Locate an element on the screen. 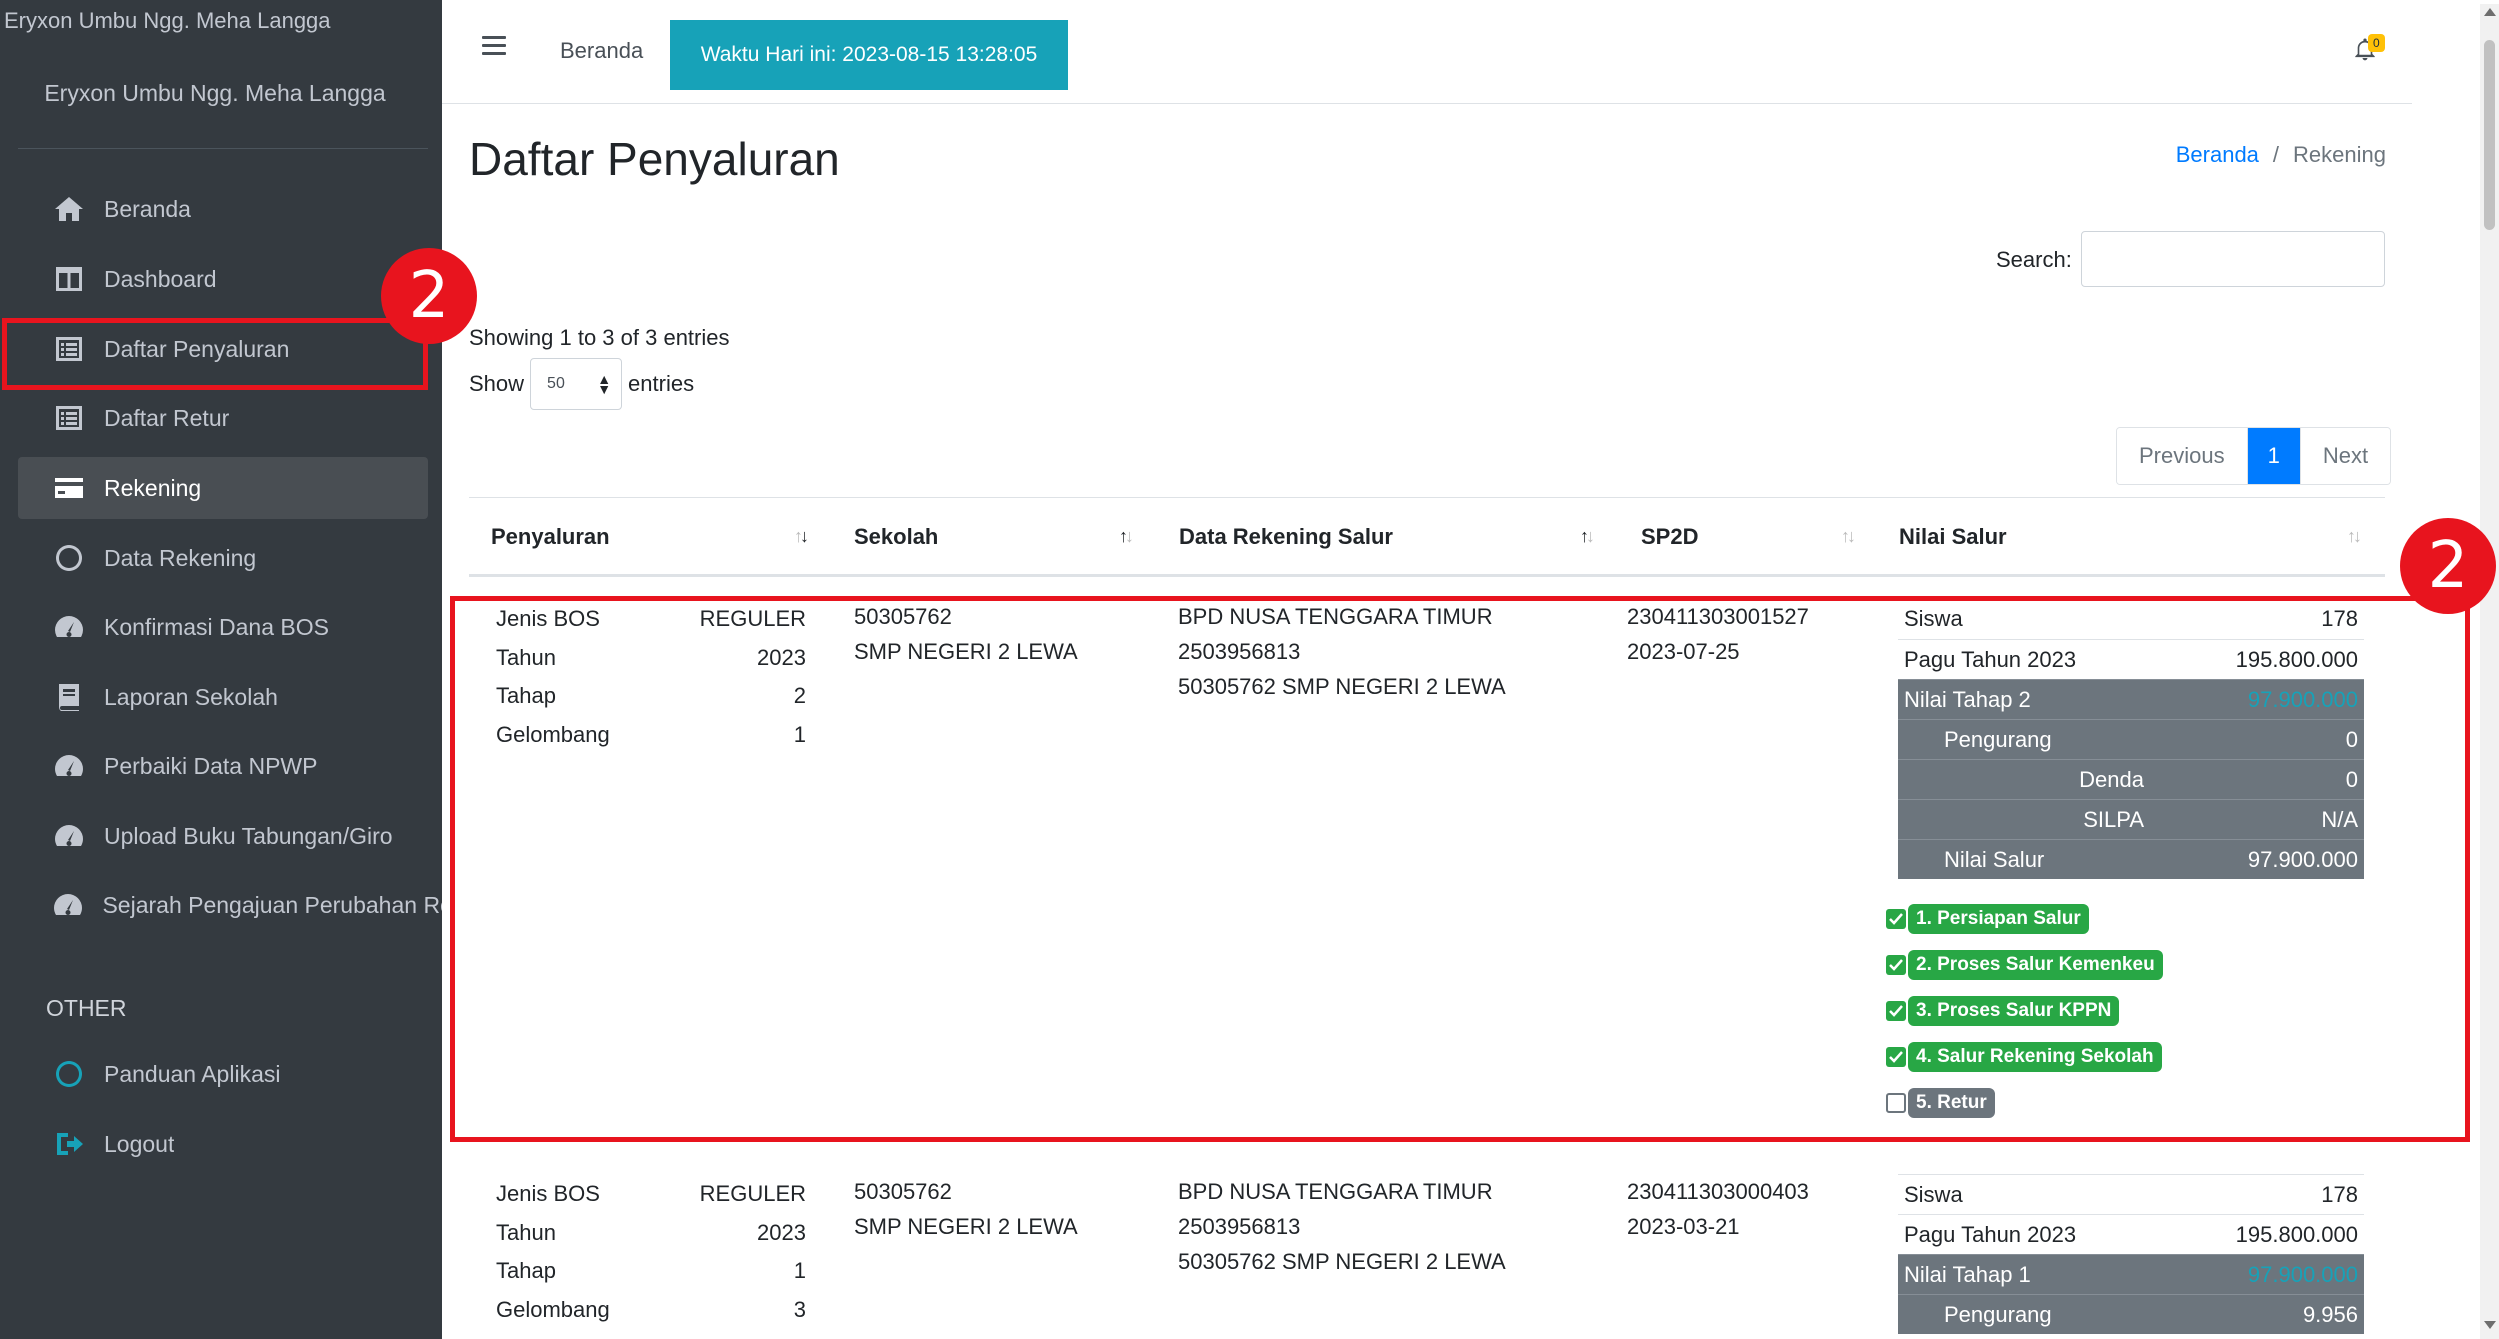 This screenshot has height=1339, width=2499. column-header-penyaluran: Penyaluran is located at coordinates (550, 537).